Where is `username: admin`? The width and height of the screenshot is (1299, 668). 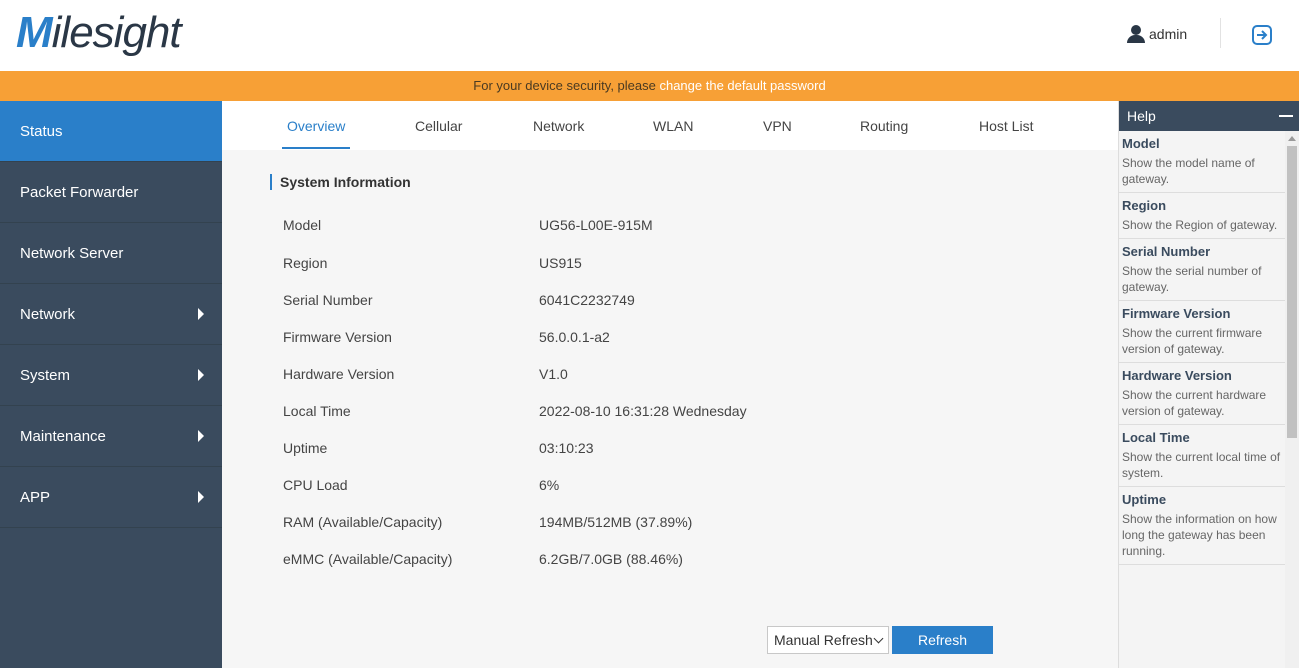 username: admin is located at coordinates (1168, 34).